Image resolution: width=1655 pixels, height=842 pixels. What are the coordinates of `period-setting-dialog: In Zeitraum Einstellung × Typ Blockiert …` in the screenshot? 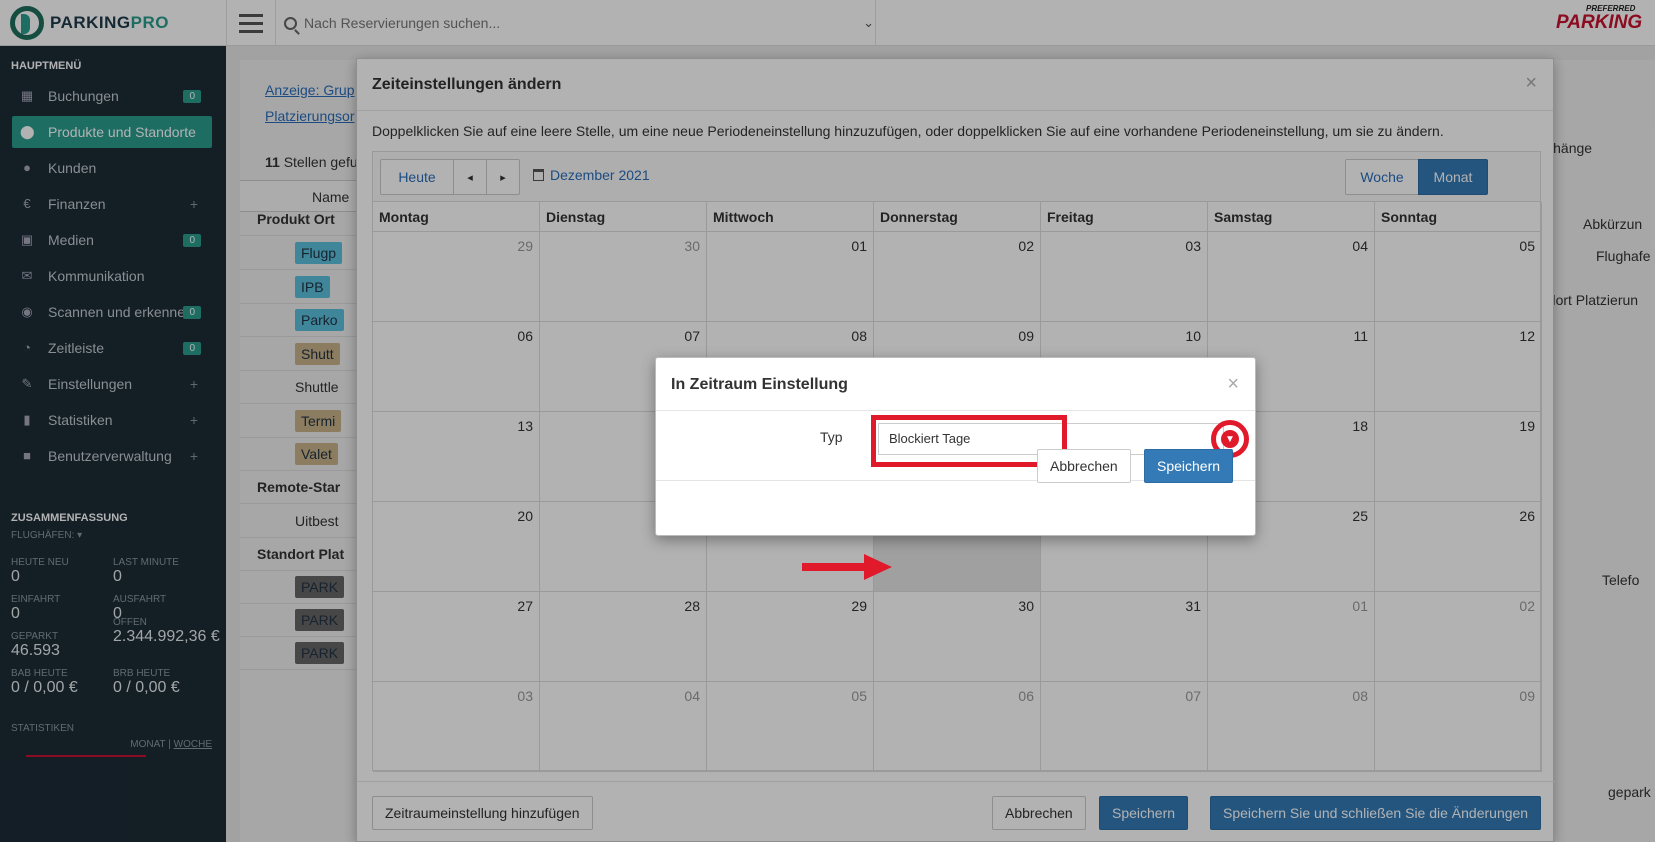 It's located at (955, 446).